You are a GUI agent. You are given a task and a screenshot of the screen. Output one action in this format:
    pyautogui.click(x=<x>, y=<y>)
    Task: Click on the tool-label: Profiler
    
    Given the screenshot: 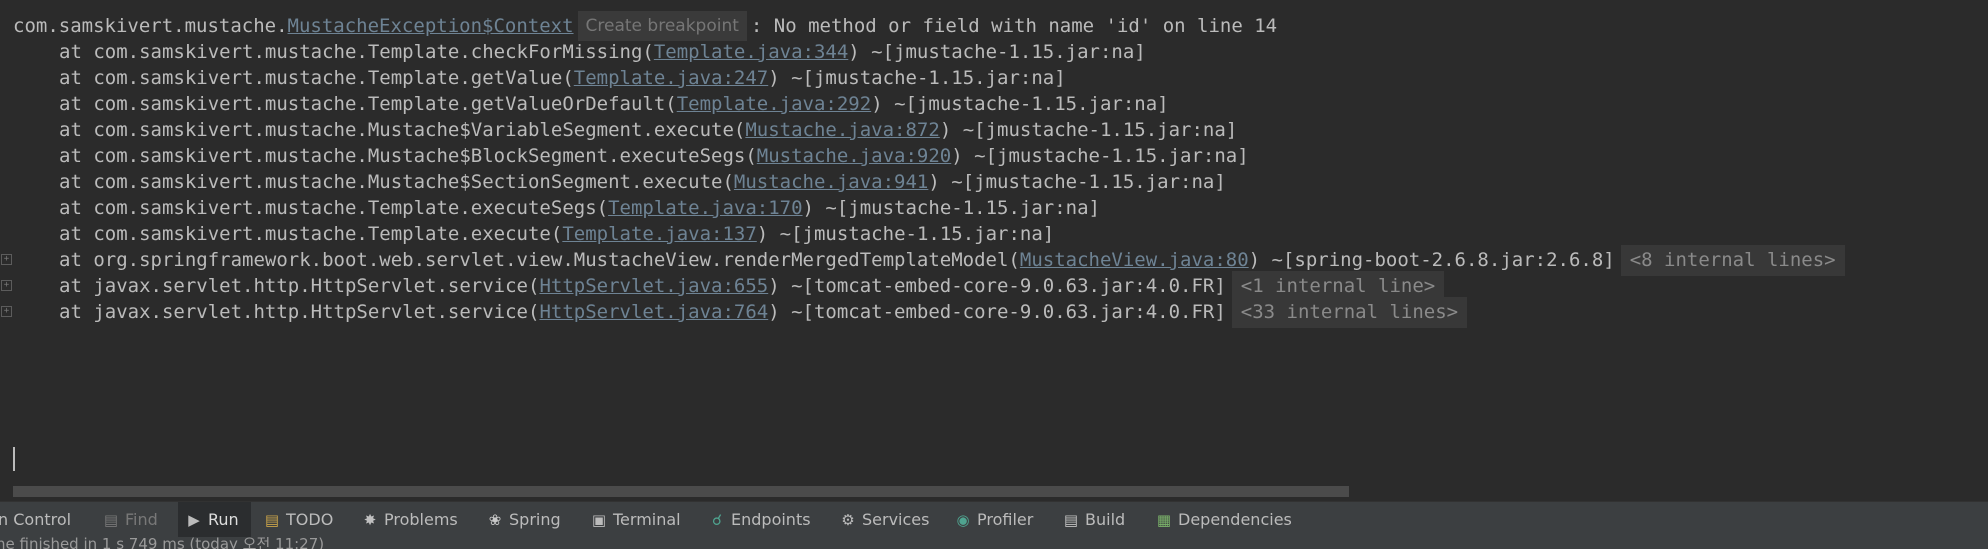 What is the action you would take?
    pyautogui.click(x=1005, y=519)
    